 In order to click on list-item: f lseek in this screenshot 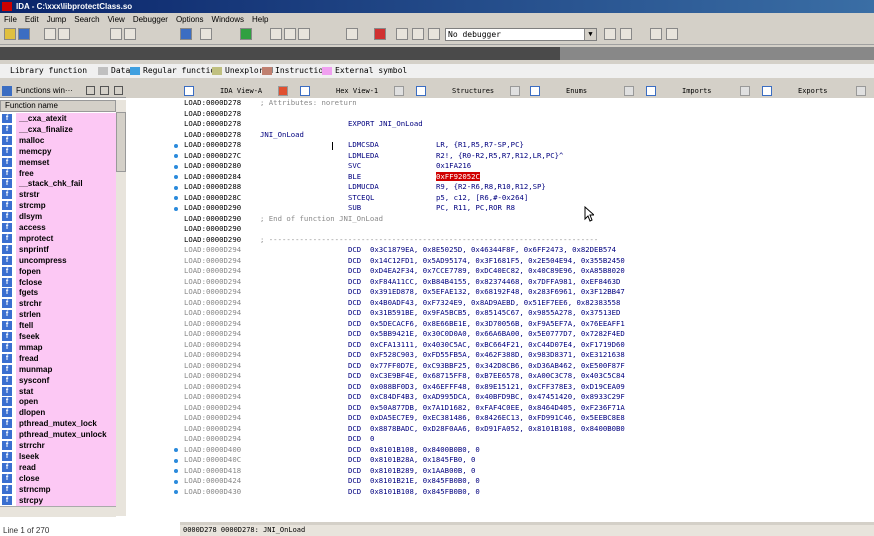, I will do `click(58, 456)`.